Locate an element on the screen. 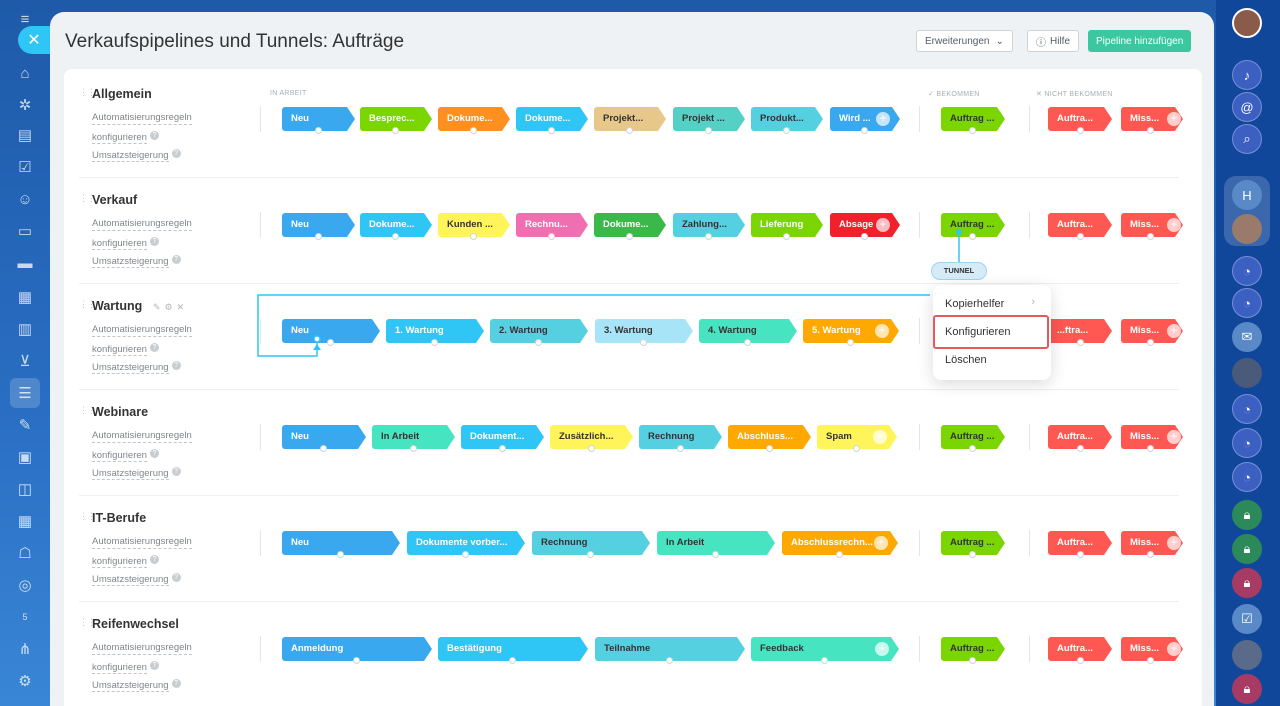 The height and width of the screenshot is (706, 1280). schedule-icon: ▦ is located at coordinates (25, 521).